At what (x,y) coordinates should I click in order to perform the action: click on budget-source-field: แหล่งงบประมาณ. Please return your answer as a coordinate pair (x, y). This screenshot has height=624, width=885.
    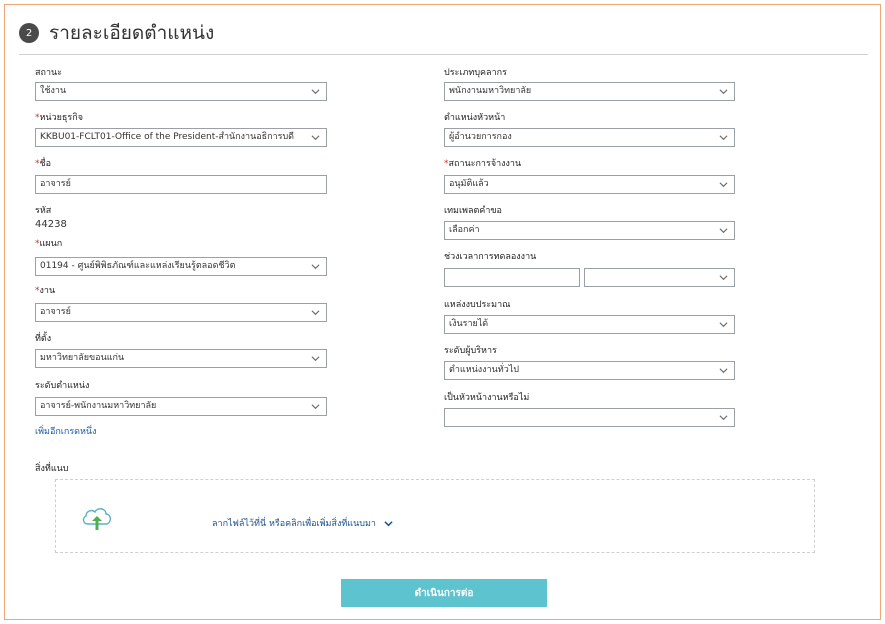
    Looking at the image, I should click on (477, 305).